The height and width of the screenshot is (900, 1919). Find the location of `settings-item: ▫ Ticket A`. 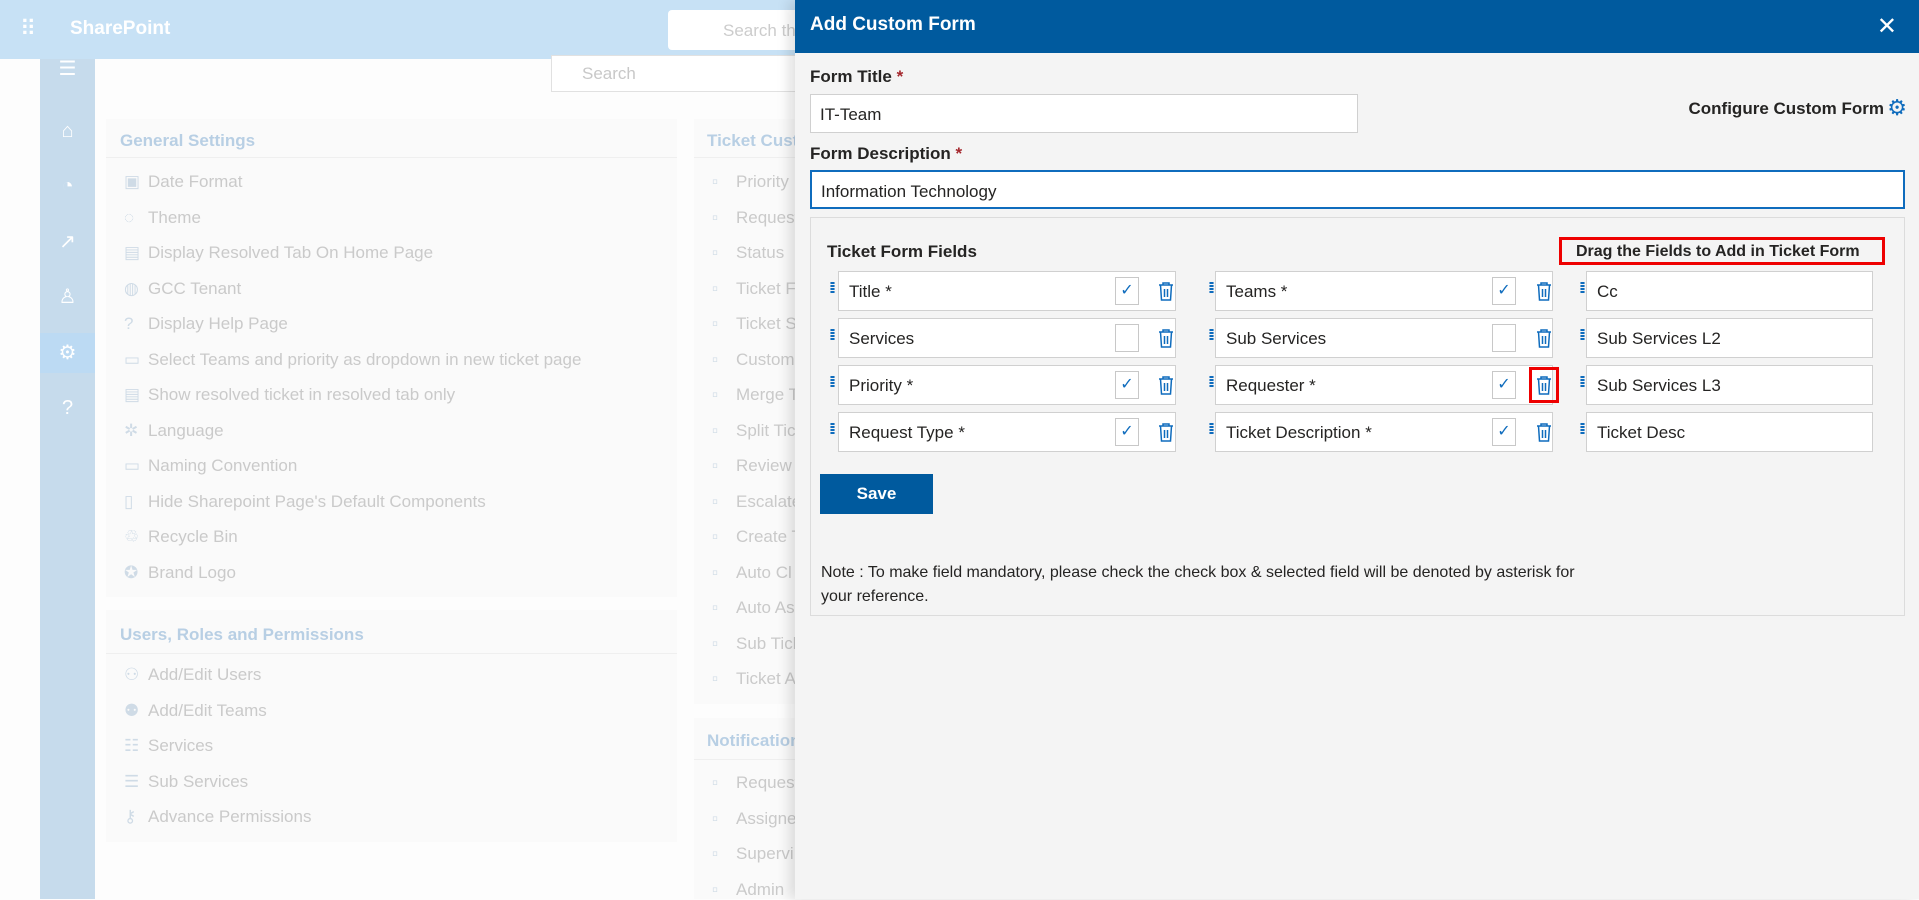

settings-item: ▫ Ticket A is located at coordinates (754, 679).